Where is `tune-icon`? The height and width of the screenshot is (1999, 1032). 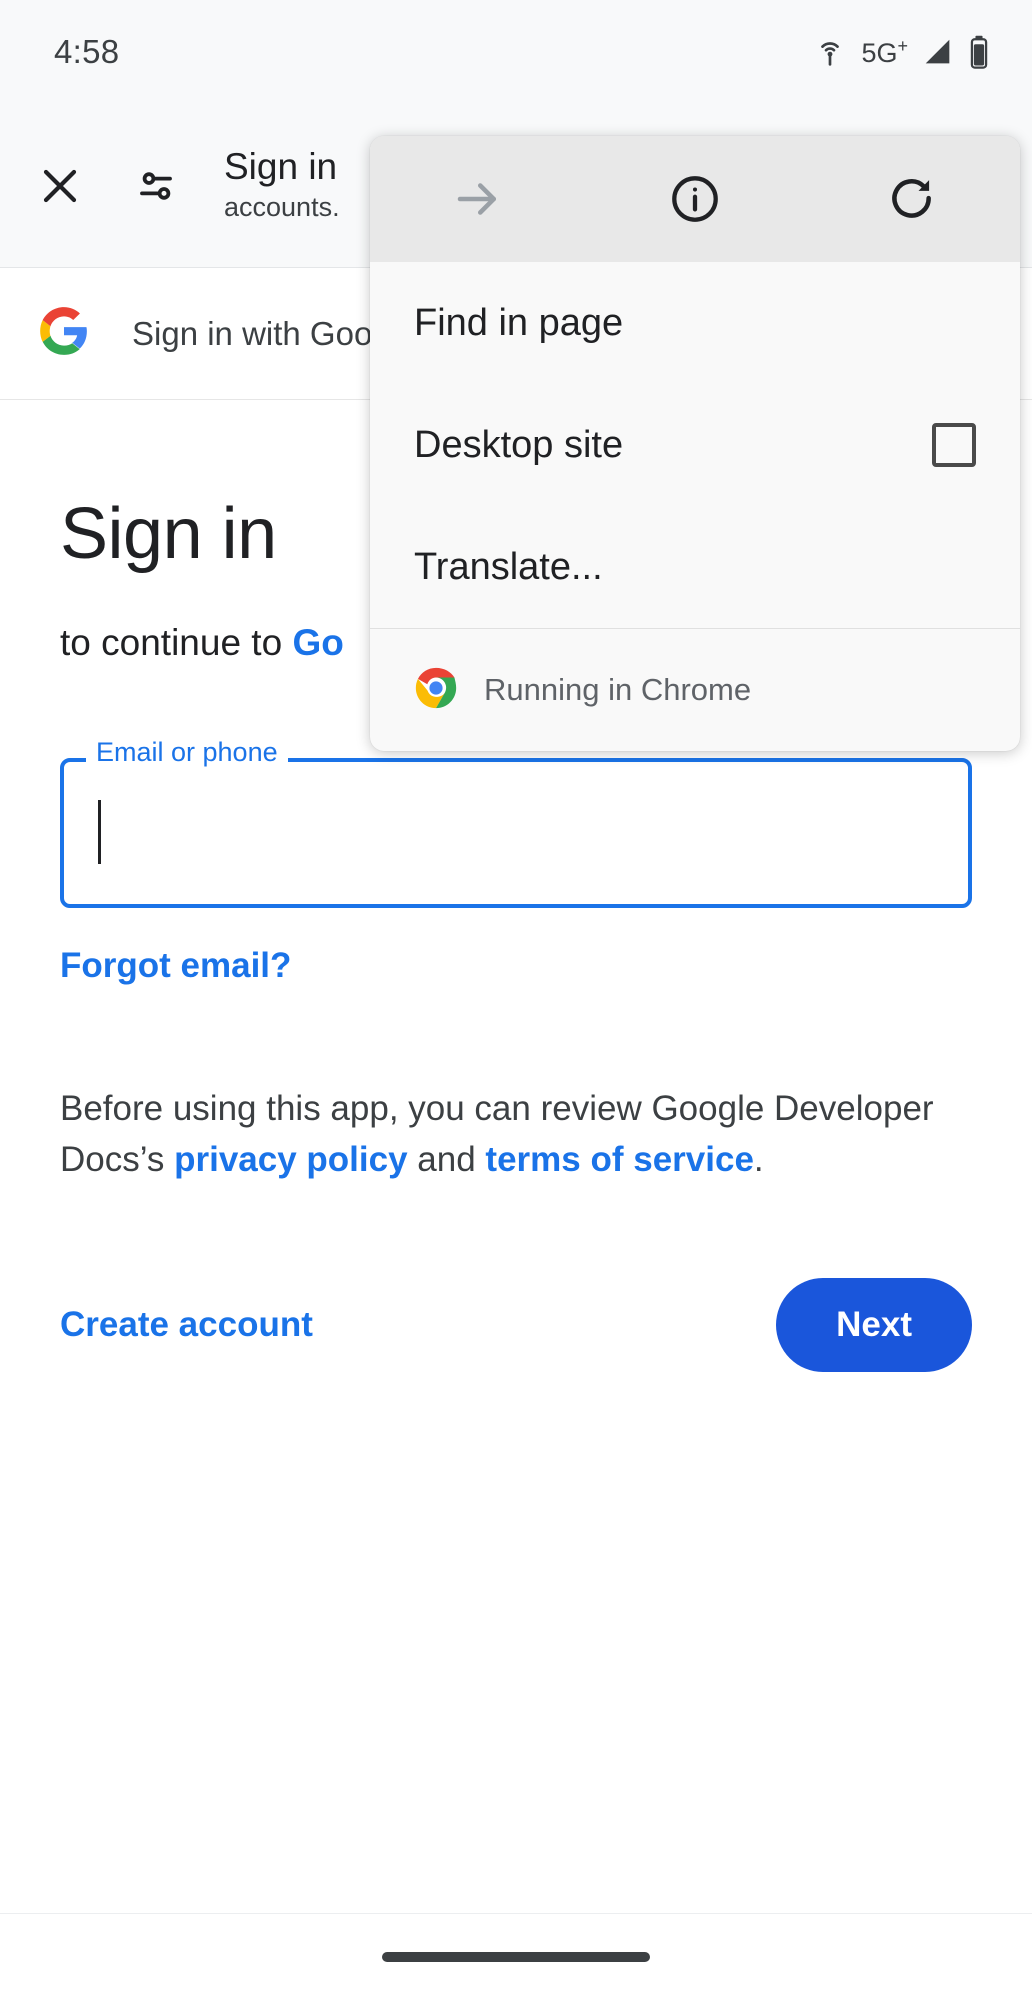
tune-icon is located at coordinates (156, 186).